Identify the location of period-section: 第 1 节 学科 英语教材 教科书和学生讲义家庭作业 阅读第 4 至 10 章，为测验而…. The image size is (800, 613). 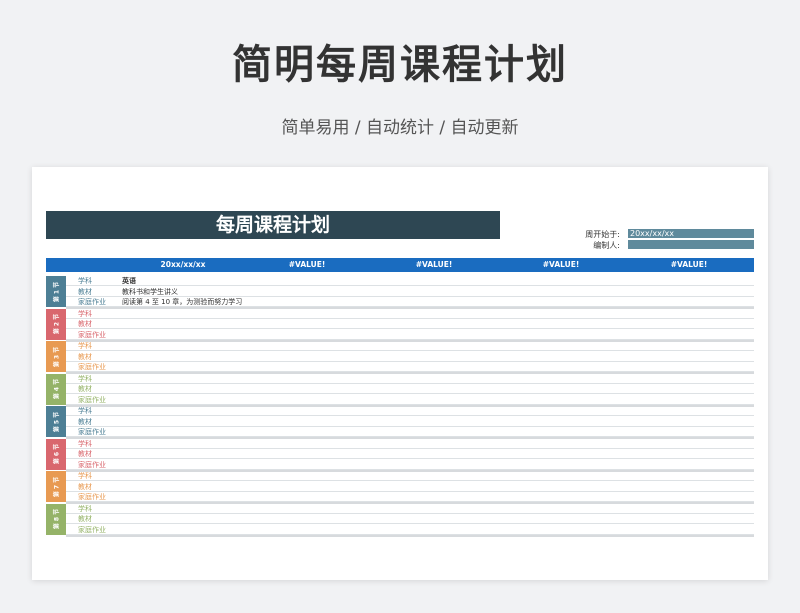
(400, 291).